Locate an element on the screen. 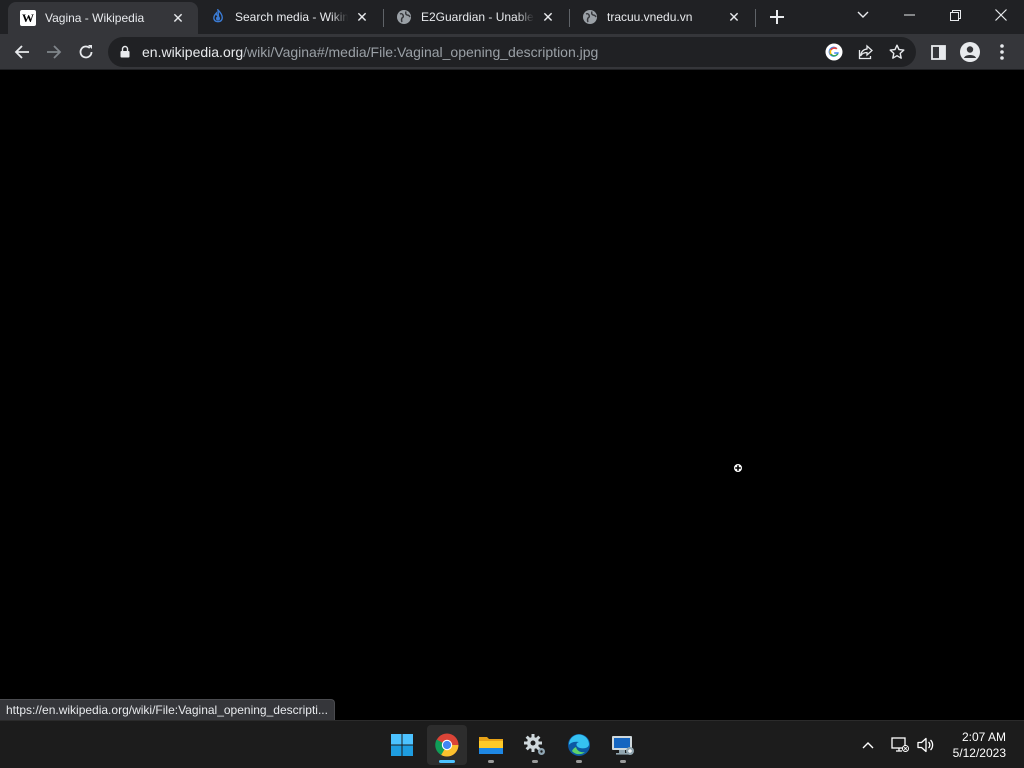 The image size is (1024, 768). tab-title: E2Guardian - Unable to load page is located at coordinates (477, 17).